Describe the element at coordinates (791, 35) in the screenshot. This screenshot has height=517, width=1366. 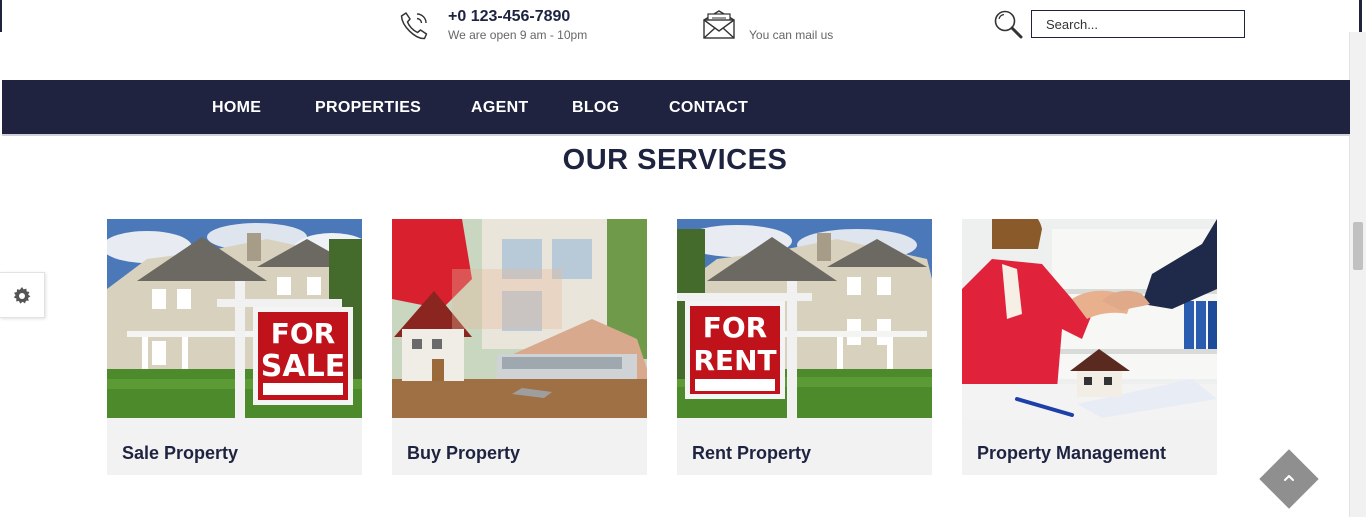
I see `mail-text: You can mail us` at that location.